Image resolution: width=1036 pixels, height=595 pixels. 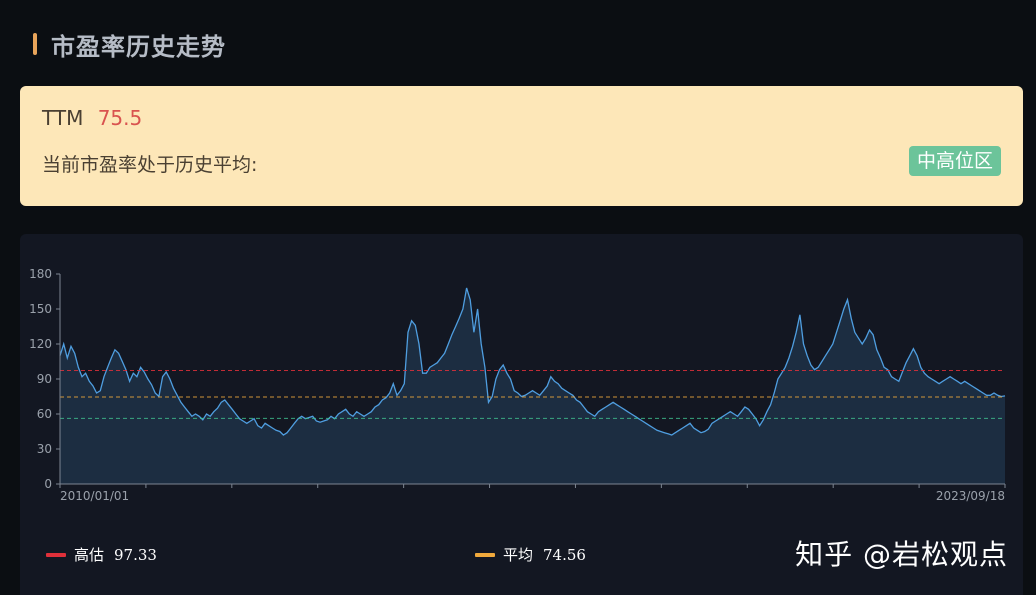 I want to click on x-label-start: 2010/01/01, so click(x=94, y=496).